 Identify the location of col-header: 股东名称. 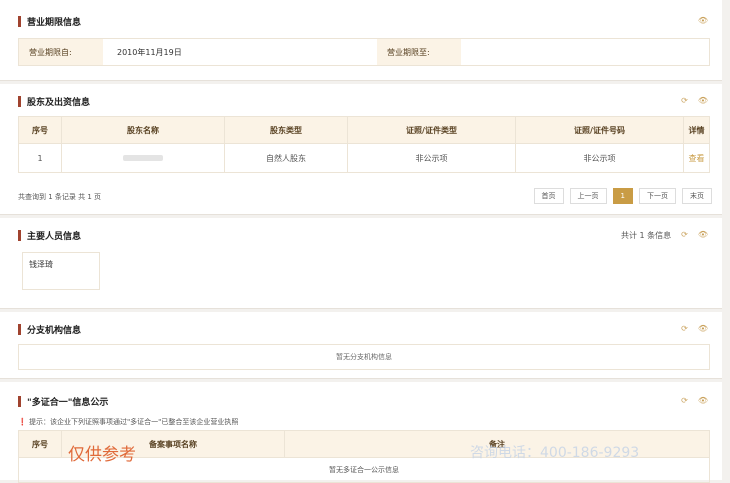
(143, 130).